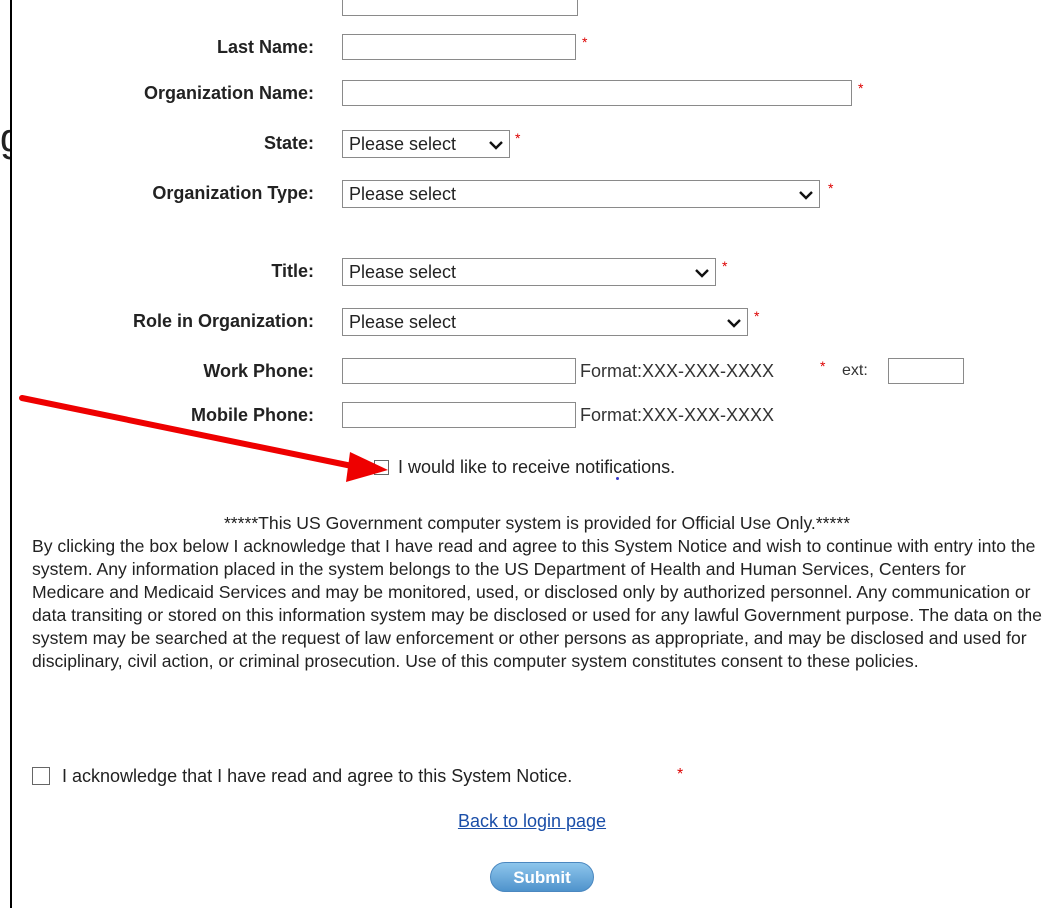 Image resolution: width=1052 pixels, height=908 pixels. What do you see at coordinates (545, 322) in the screenshot?
I see `role-select: Please select` at bounding box center [545, 322].